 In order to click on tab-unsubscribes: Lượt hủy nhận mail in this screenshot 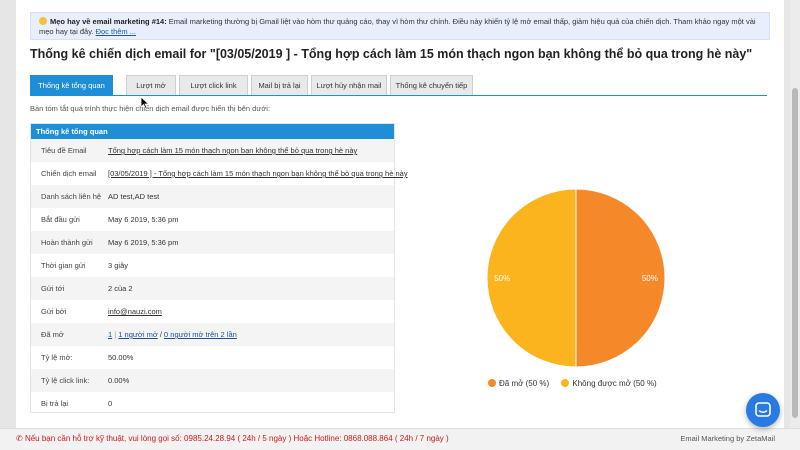, I will do `click(349, 85)`.